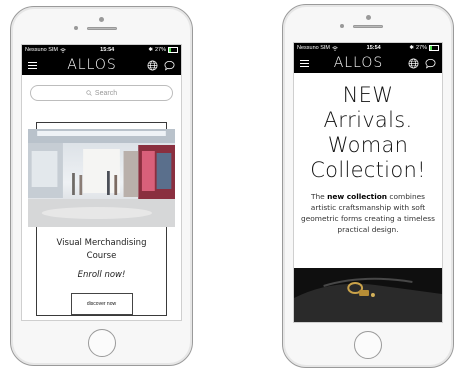 The width and height of the screenshot is (455, 376). What do you see at coordinates (89, 93) in the screenshot?
I see `search-icon` at bounding box center [89, 93].